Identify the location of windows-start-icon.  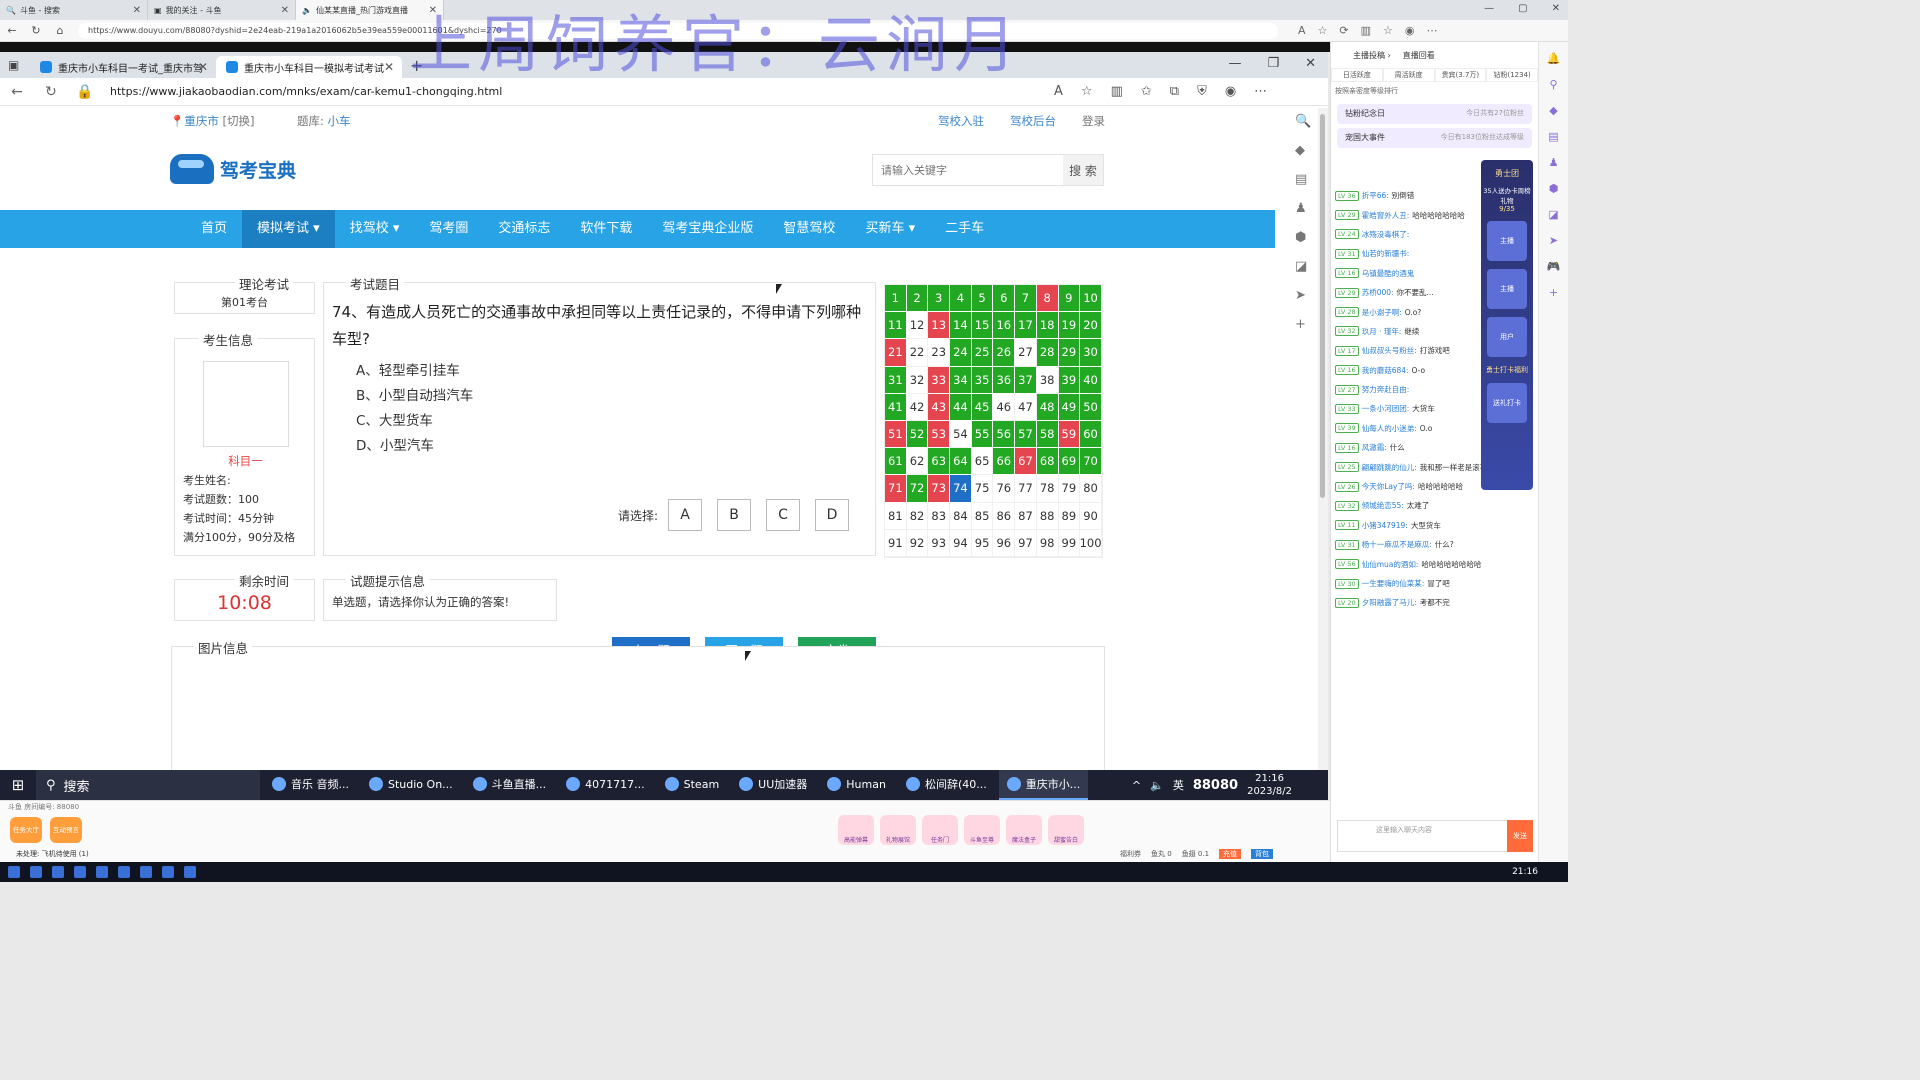
(14, 872).